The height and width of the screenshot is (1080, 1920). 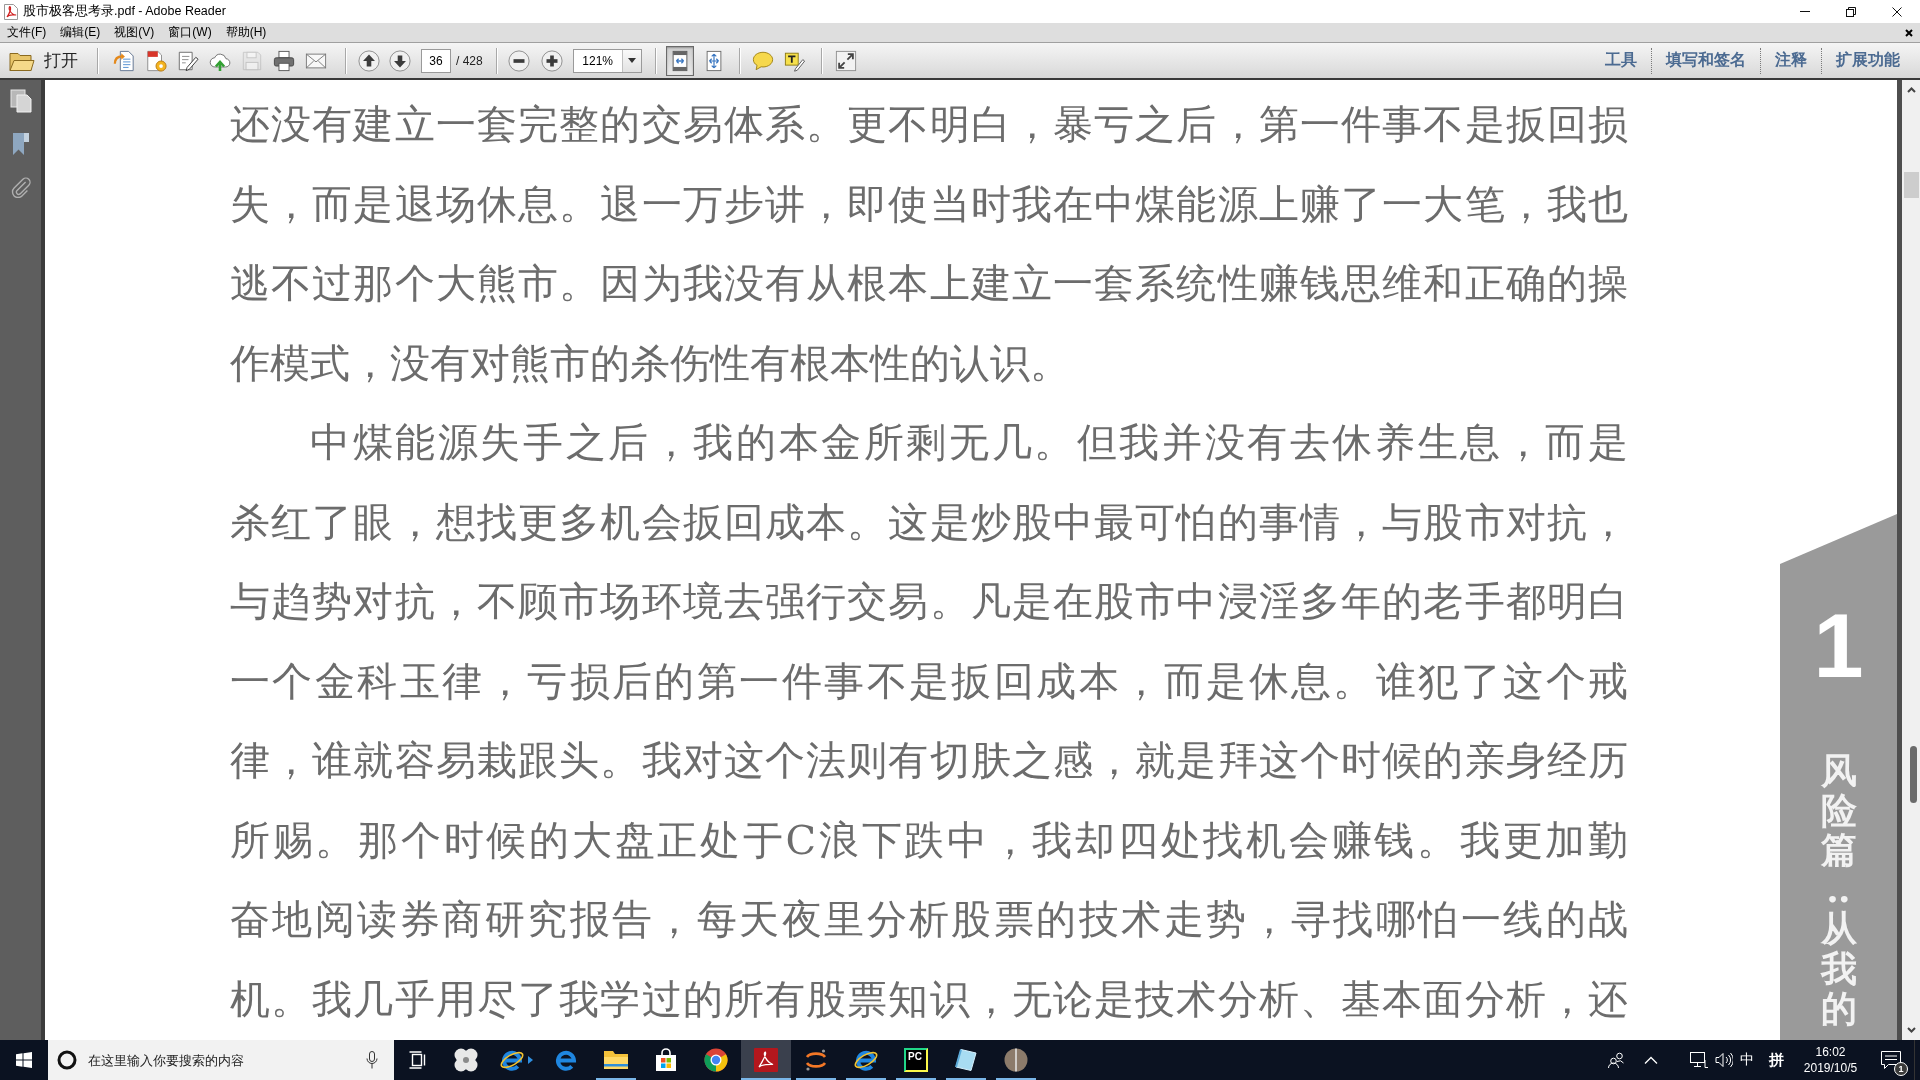 What do you see at coordinates (1838, 646) in the screenshot?
I see `chapter-number: 1` at bounding box center [1838, 646].